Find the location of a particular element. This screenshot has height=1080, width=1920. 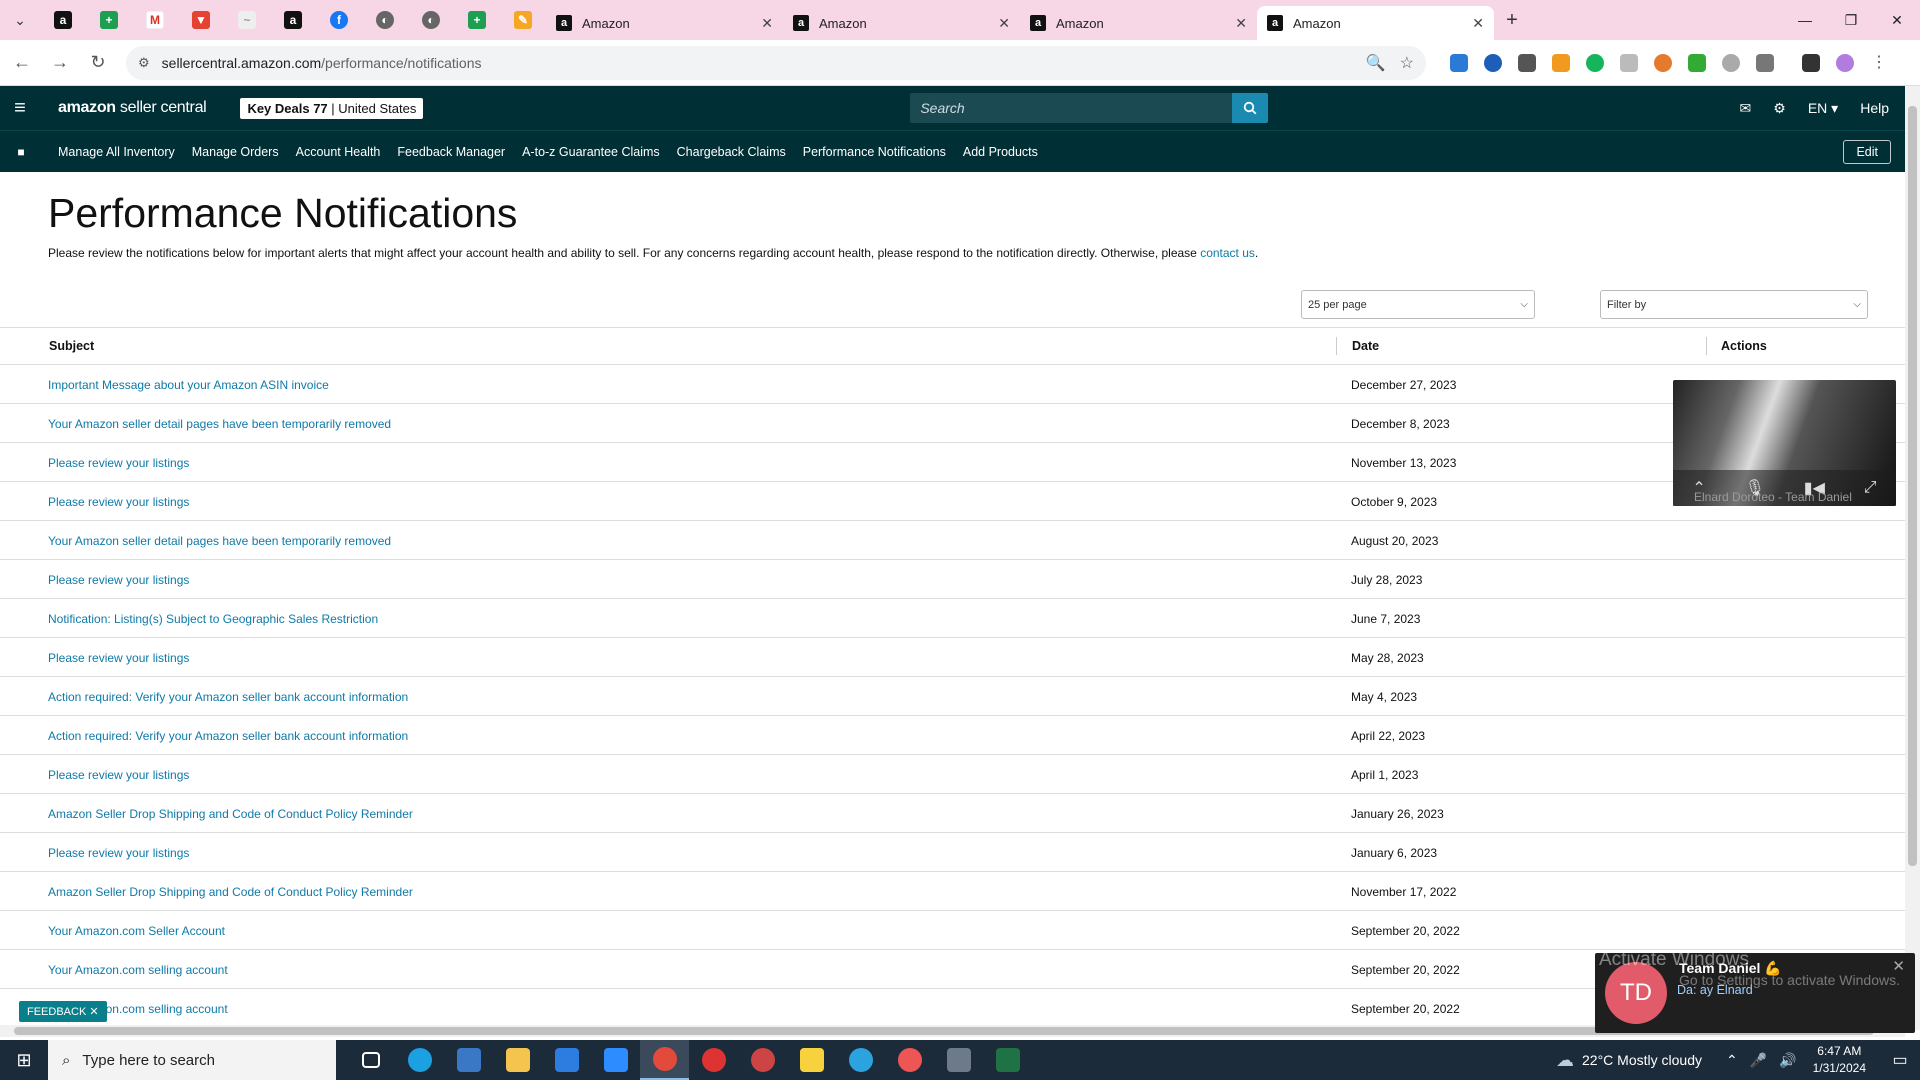

language-selector: EN ▾ is located at coordinates (1823, 108).